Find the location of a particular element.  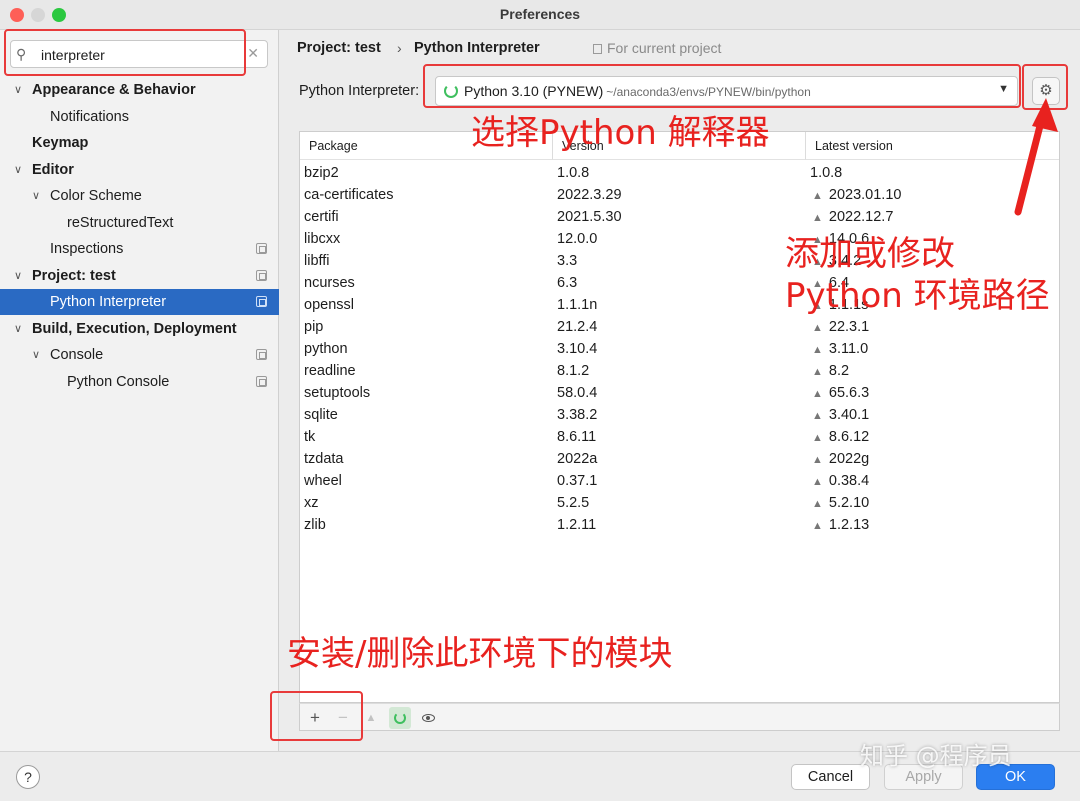

package-latest-version: 3.40.1 is located at coordinates (849, 415).